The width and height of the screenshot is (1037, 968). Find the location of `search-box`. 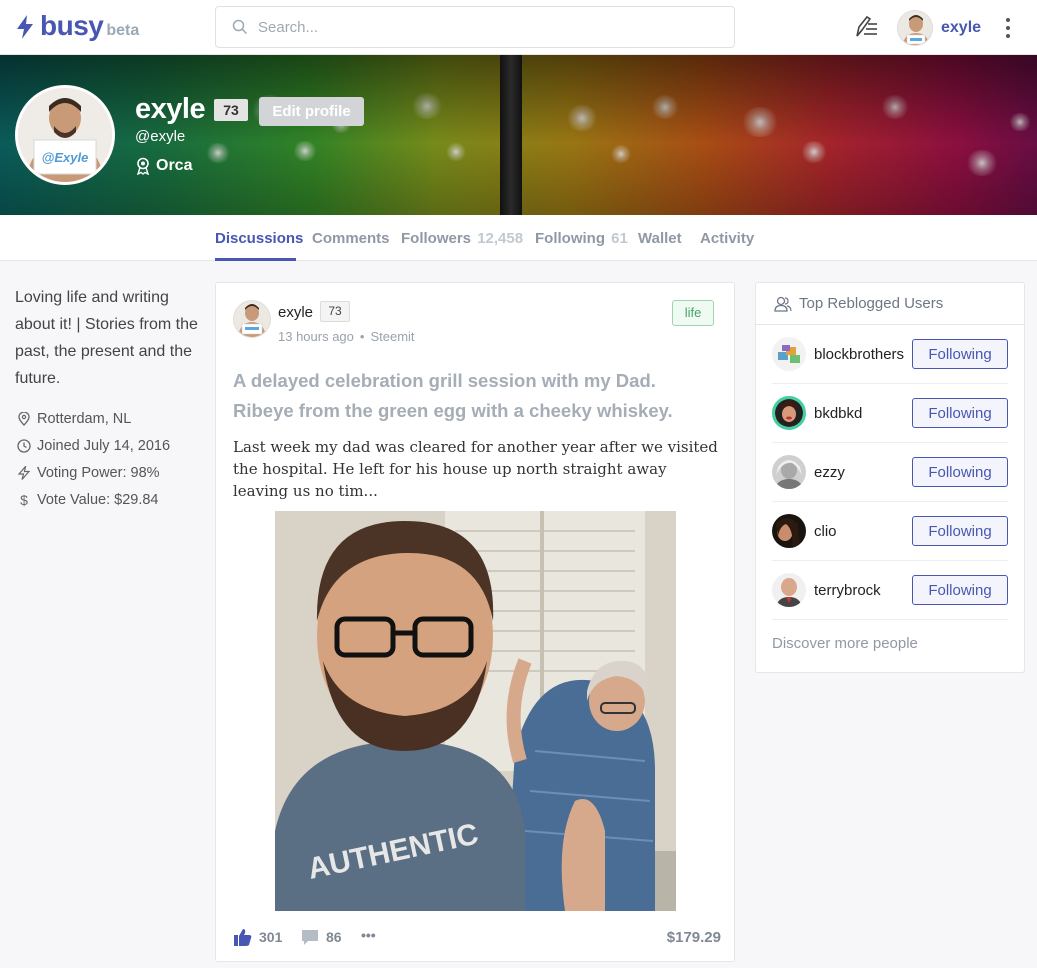

search-box is located at coordinates (475, 27).